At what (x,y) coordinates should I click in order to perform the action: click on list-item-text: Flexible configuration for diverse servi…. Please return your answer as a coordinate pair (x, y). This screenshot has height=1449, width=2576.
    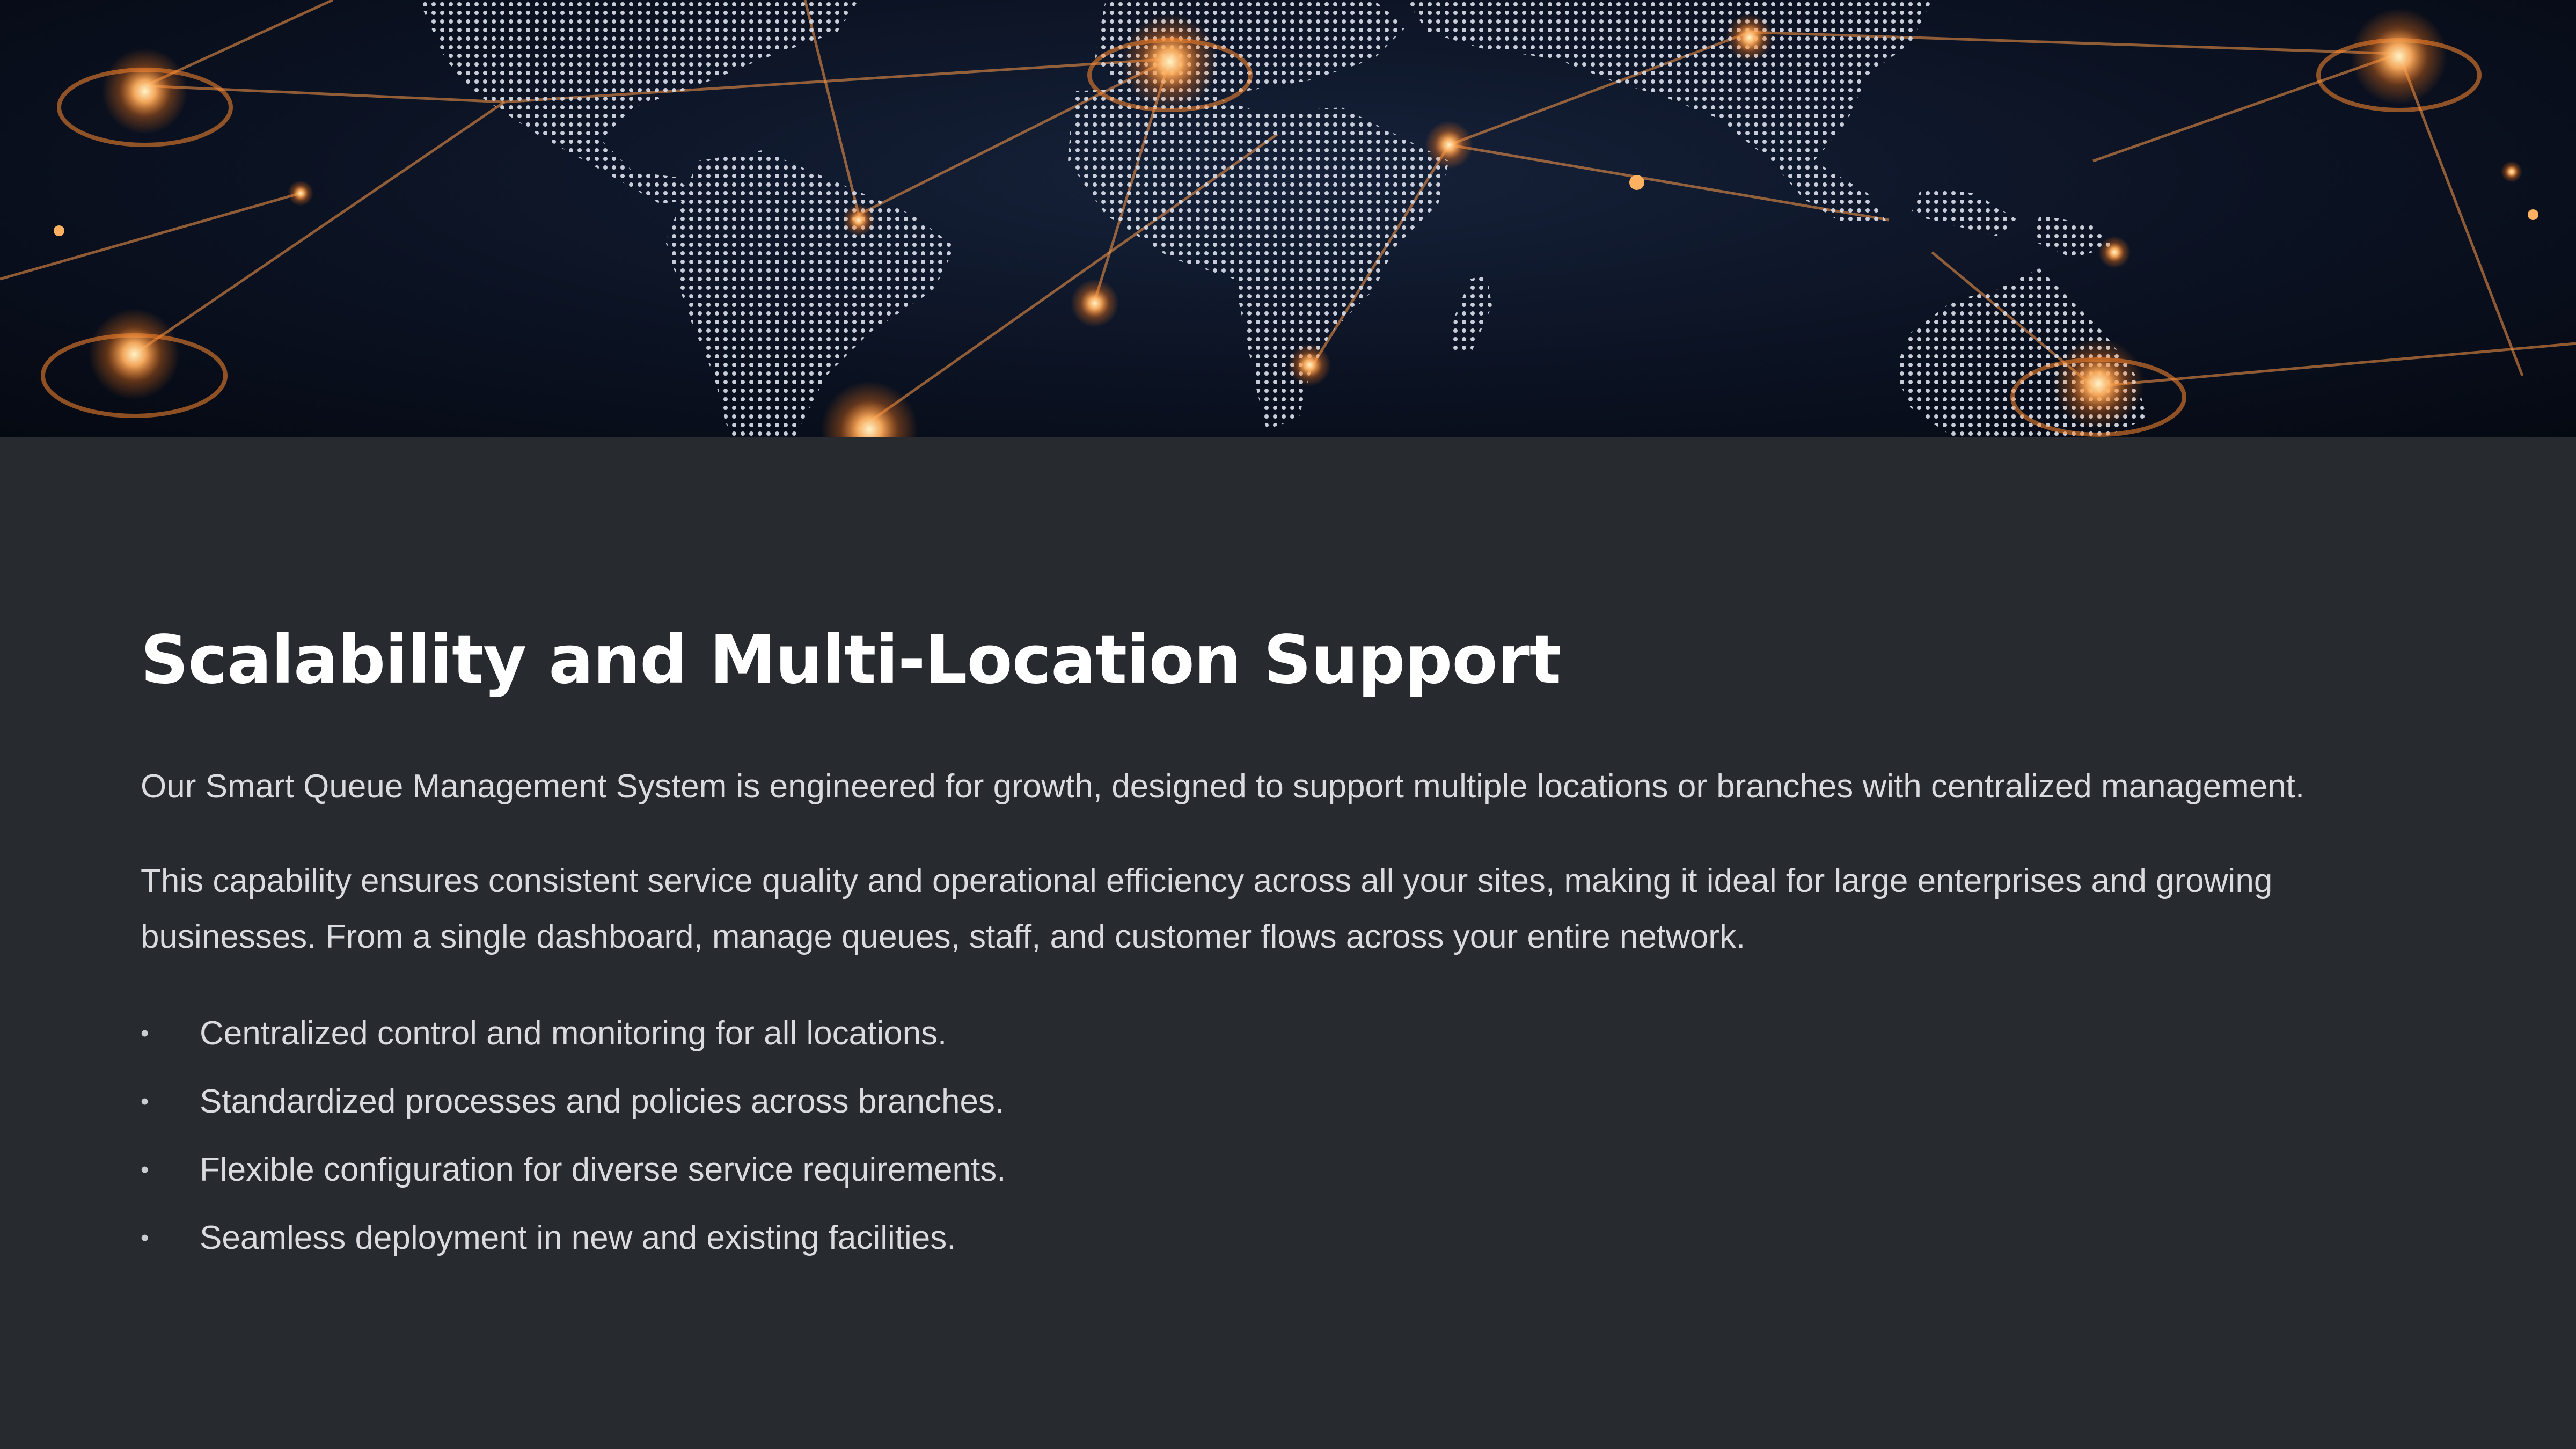
    Looking at the image, I should click on (603, 1169).